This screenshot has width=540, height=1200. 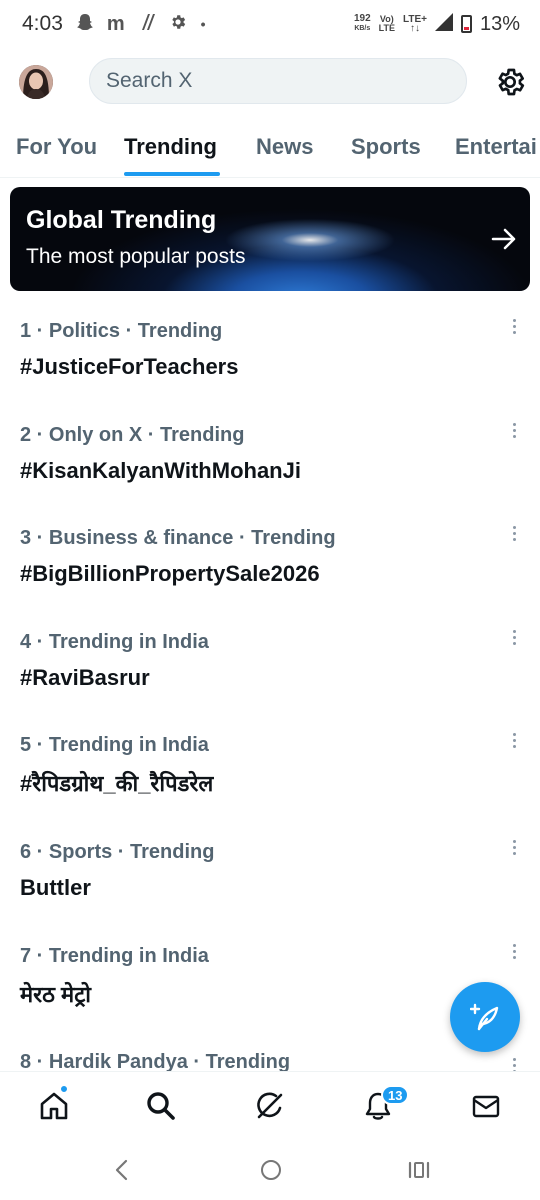 I want to click on battery-percent: 13%, so click(x=499, y=23).